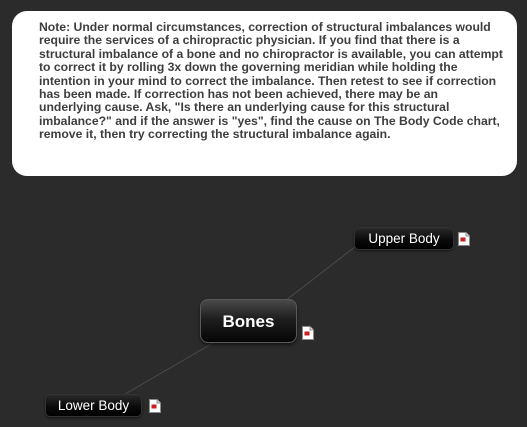 This screenshot has height=427, width=527. I want to click on connector-upper-body, so click(322, 272).